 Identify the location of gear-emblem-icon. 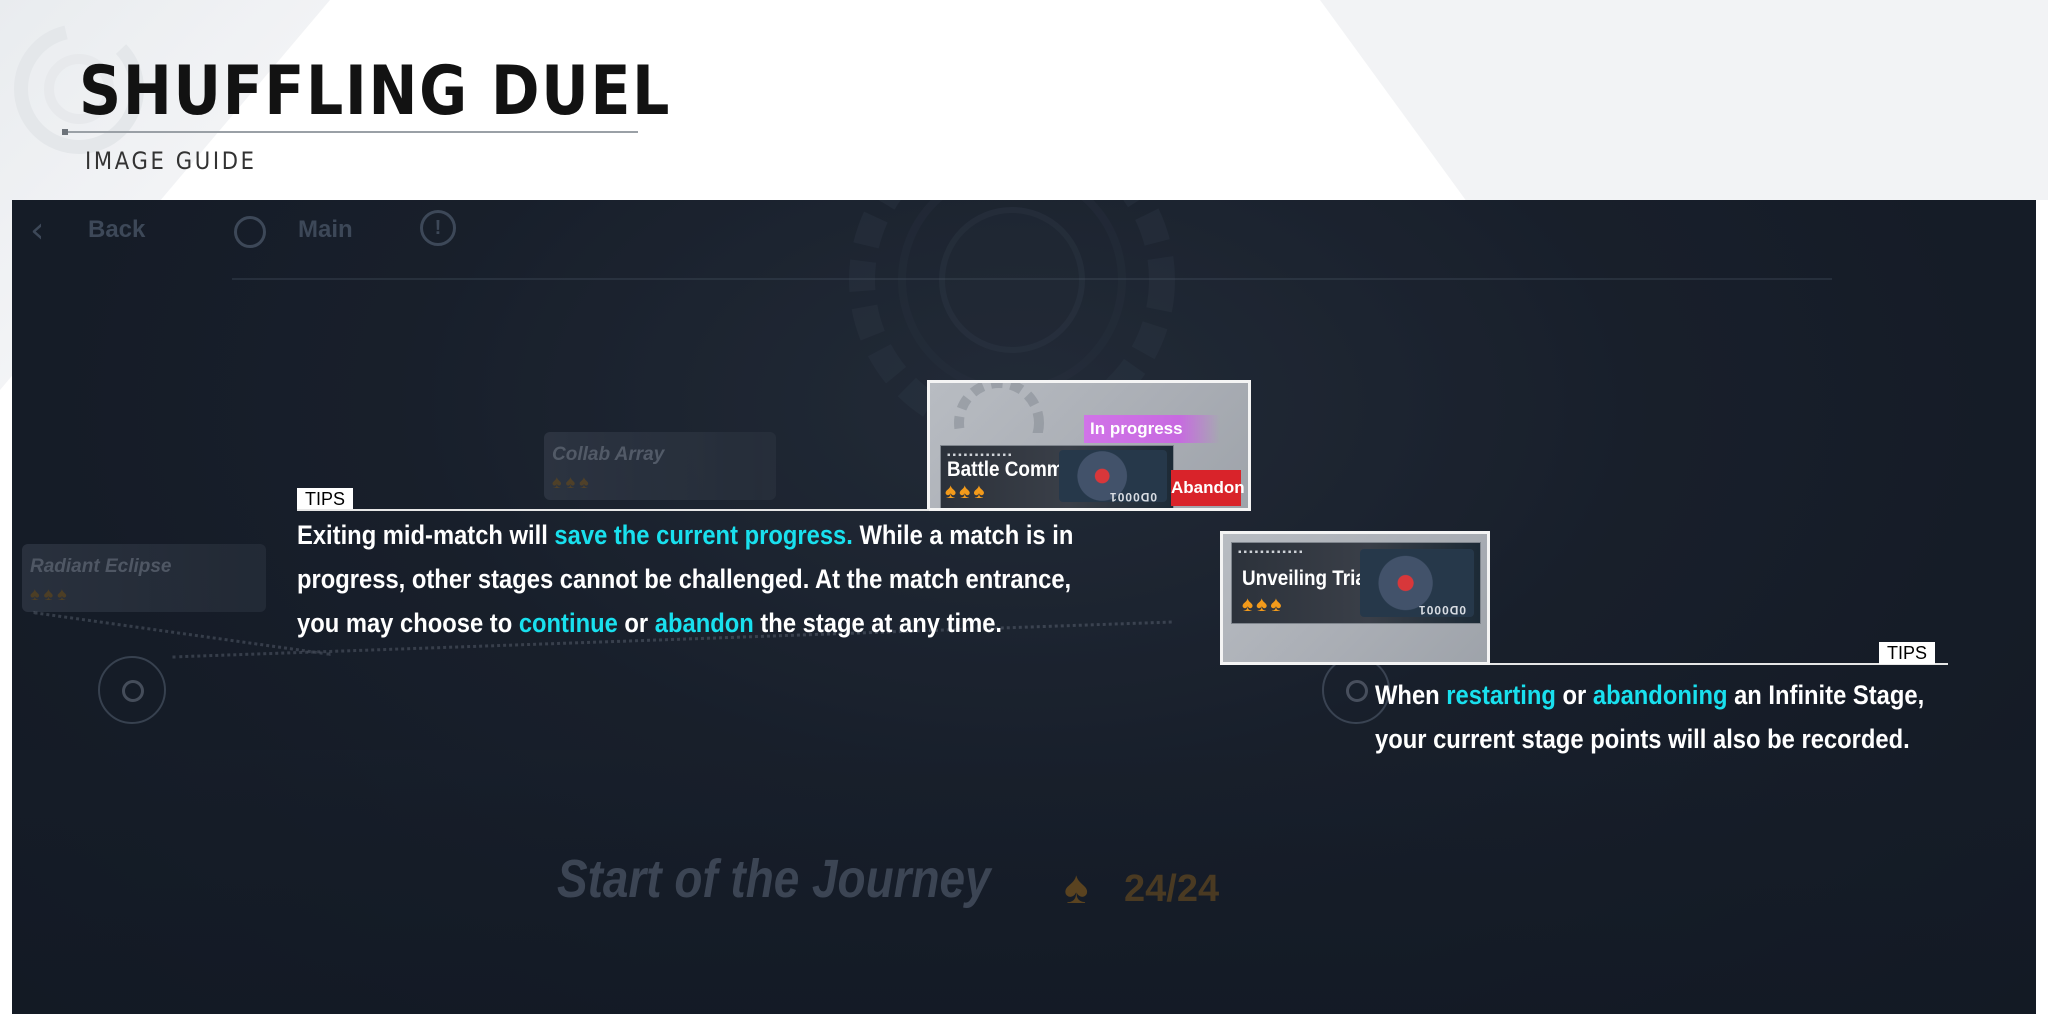
(999, 408).